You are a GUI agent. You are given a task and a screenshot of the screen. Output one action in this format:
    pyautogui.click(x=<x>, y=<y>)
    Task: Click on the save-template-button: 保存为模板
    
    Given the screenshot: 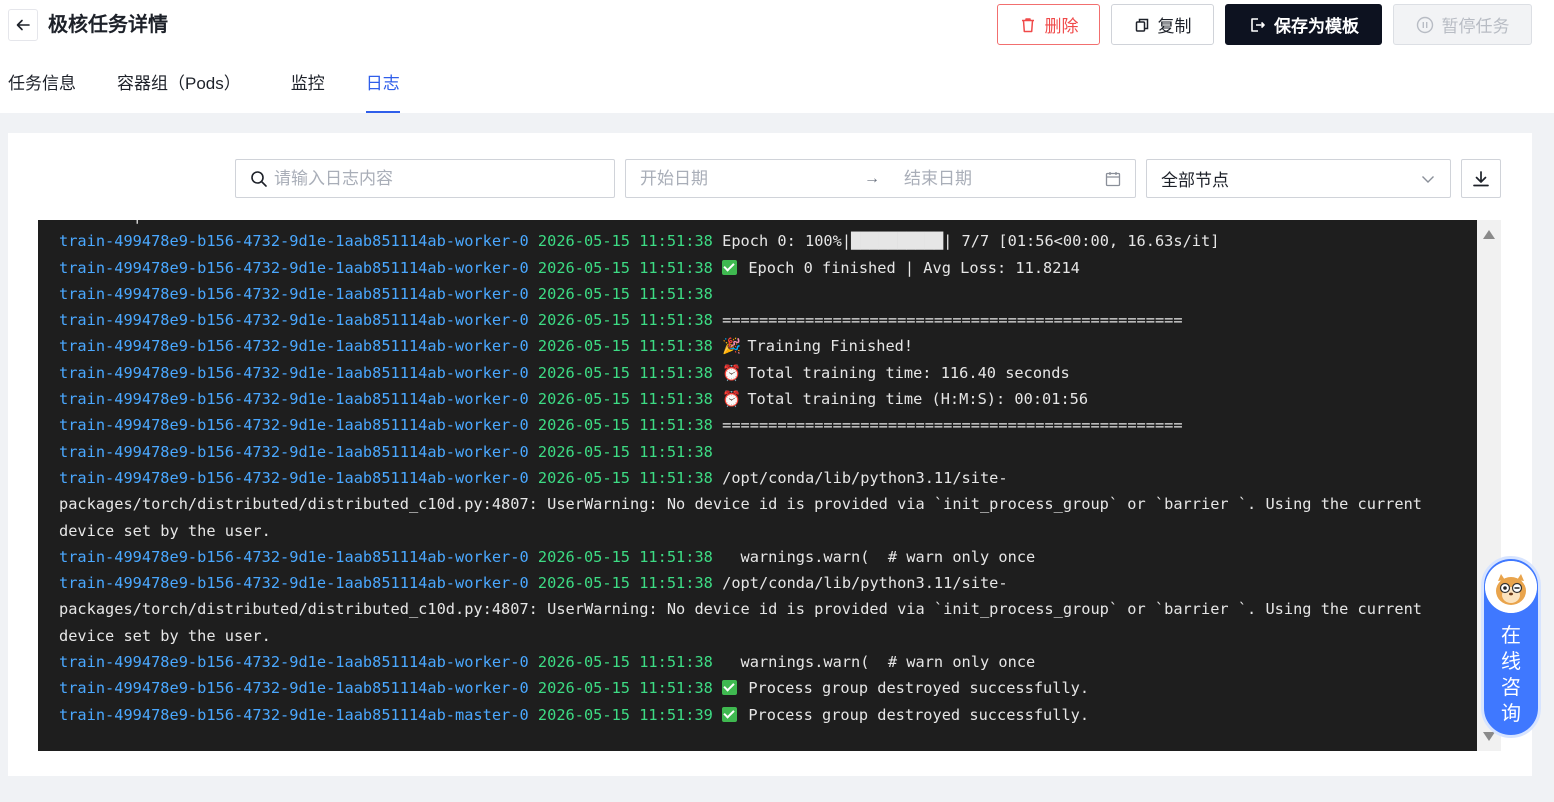 What is the action you would take?
    pyautogui.click(x=1303, y=24)
    